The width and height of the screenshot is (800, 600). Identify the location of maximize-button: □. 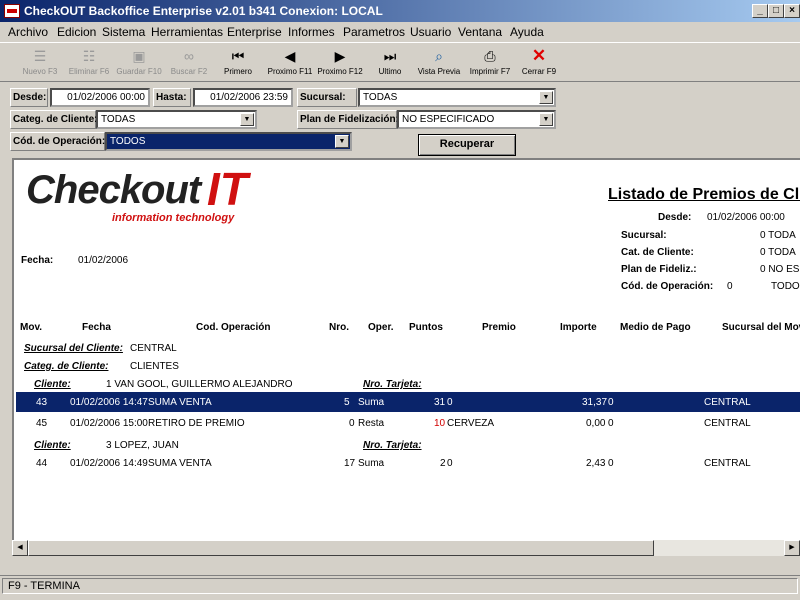
(776, 11).